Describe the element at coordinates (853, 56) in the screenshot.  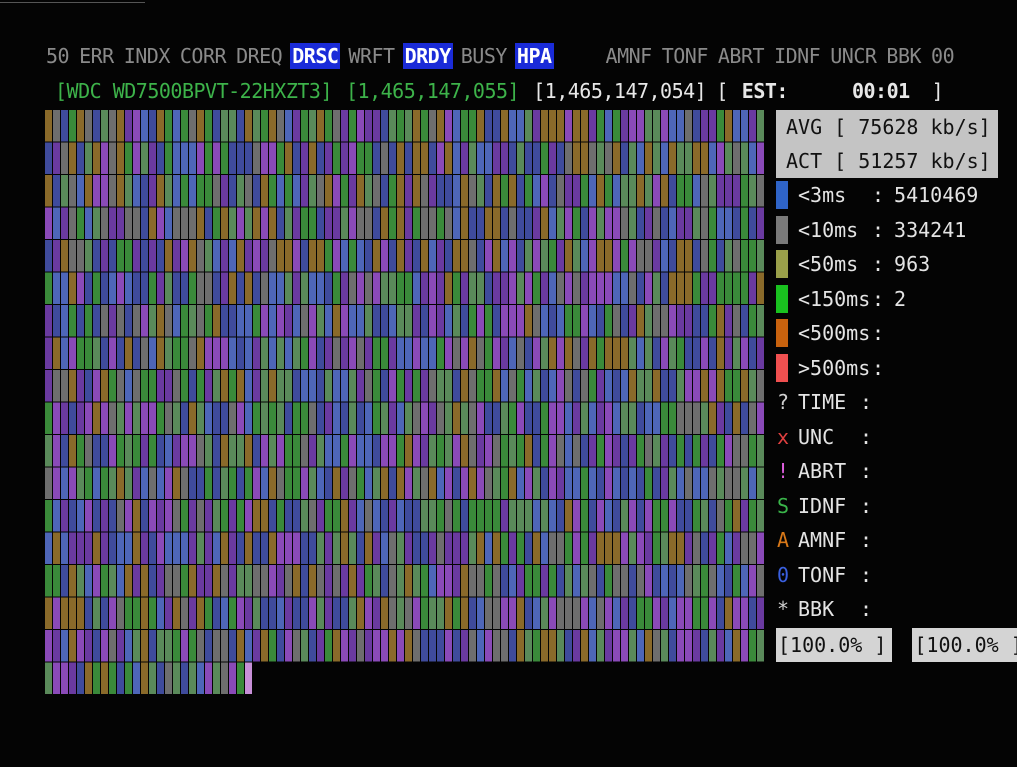
I see `status-flag-uncr: UNCR` at that location.